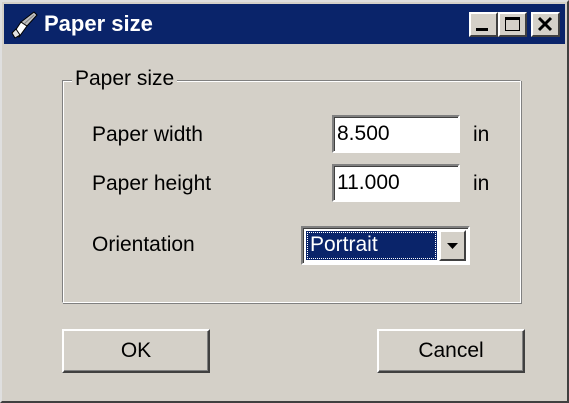 The height and width of the screenshot is (403, 569). Describe the element at coordinates (143, 244) in the screenshot. I see `orientation-label: Orientation` at that location.